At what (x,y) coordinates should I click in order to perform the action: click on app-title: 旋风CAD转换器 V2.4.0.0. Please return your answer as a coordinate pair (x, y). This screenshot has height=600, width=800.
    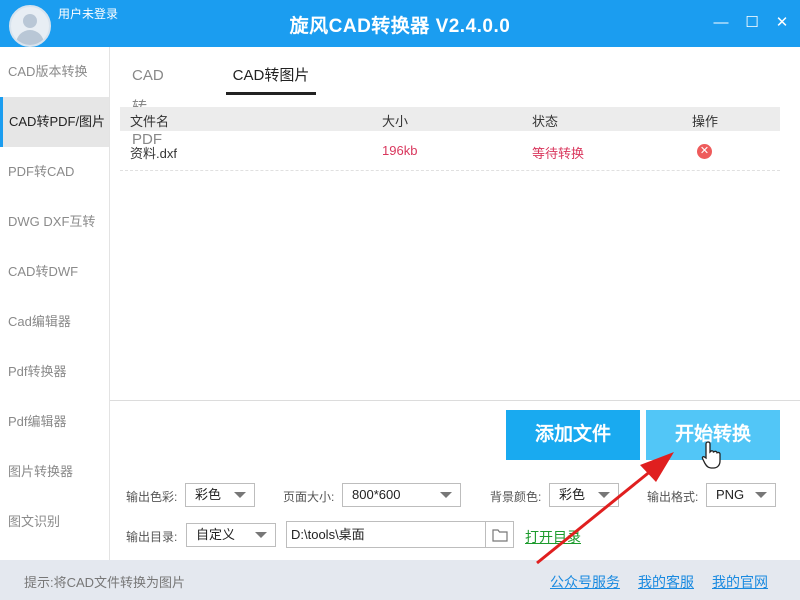
    Looking at the image, I should click on (400, 26).